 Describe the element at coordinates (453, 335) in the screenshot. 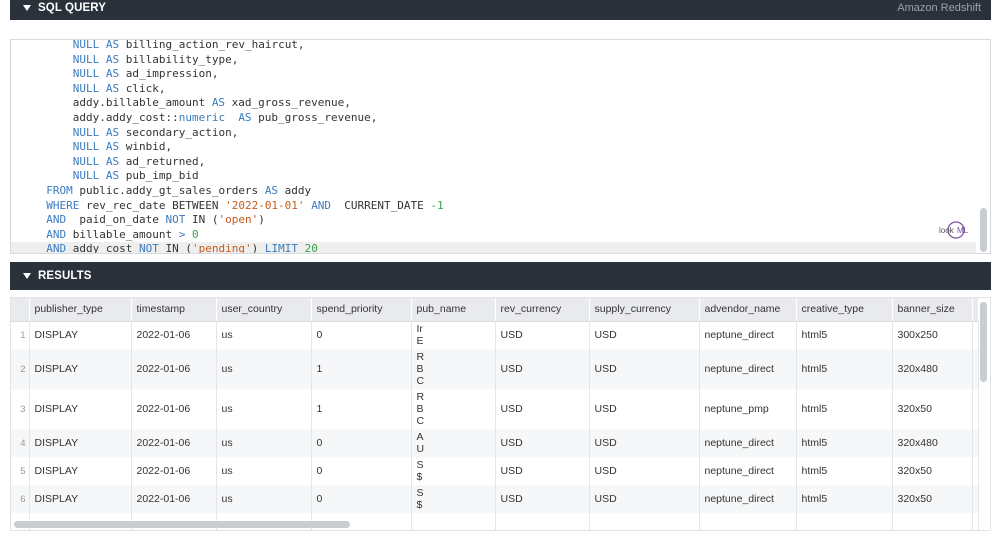

I see `cell-pub-name: Ir E` at that location.